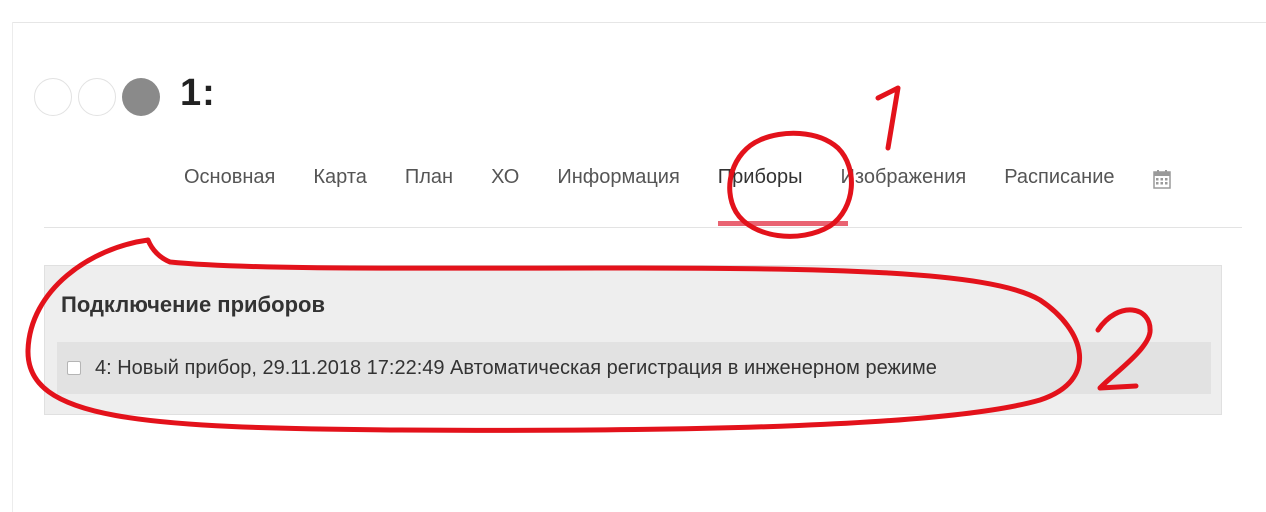 The width and height of the screenshot is (1266, 512). Describe the element at coordinates (229, 177) in the screenshot. I see `tab-main: Основная` at that location.